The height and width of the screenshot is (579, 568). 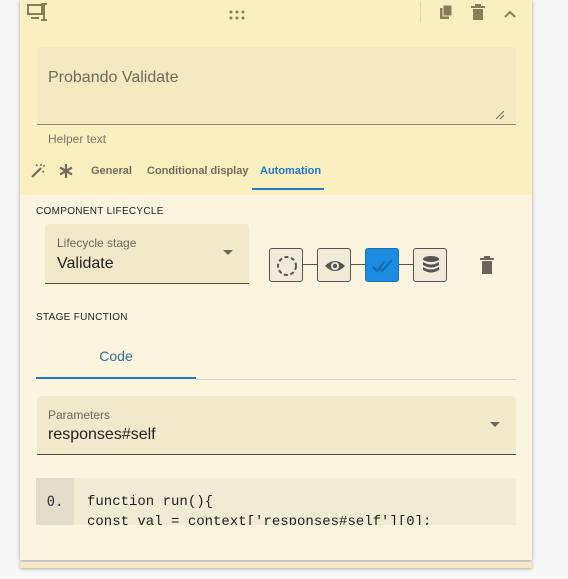 What do you see at coordinates (38, 173) in the screenshot?
I see `magic-wand-icon` at bounding box center [38, 173].